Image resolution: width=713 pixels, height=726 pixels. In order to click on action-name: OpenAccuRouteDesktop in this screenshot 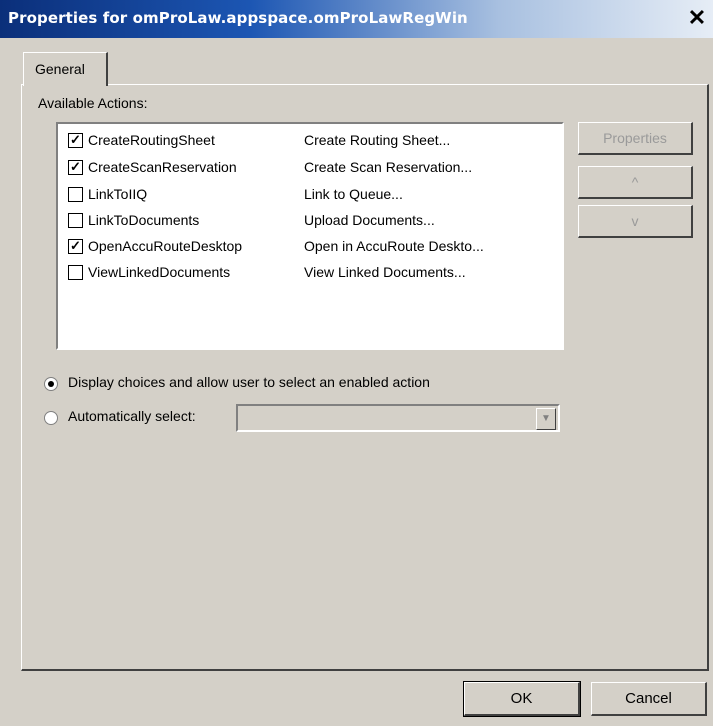, I will do `click(165, 246)`.